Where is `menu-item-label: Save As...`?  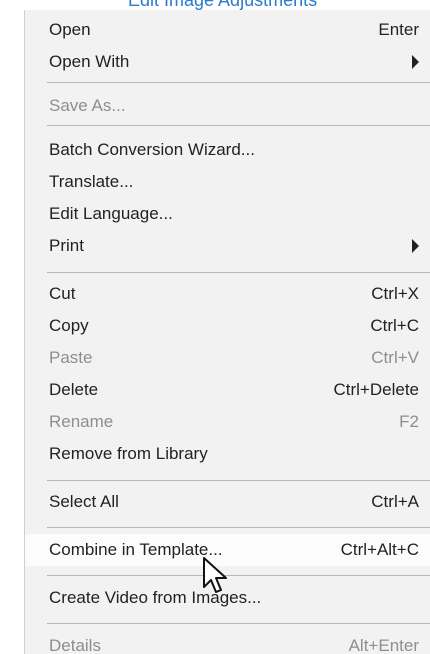 menu-item-label: Save As... is located at coordinates (87, 105).